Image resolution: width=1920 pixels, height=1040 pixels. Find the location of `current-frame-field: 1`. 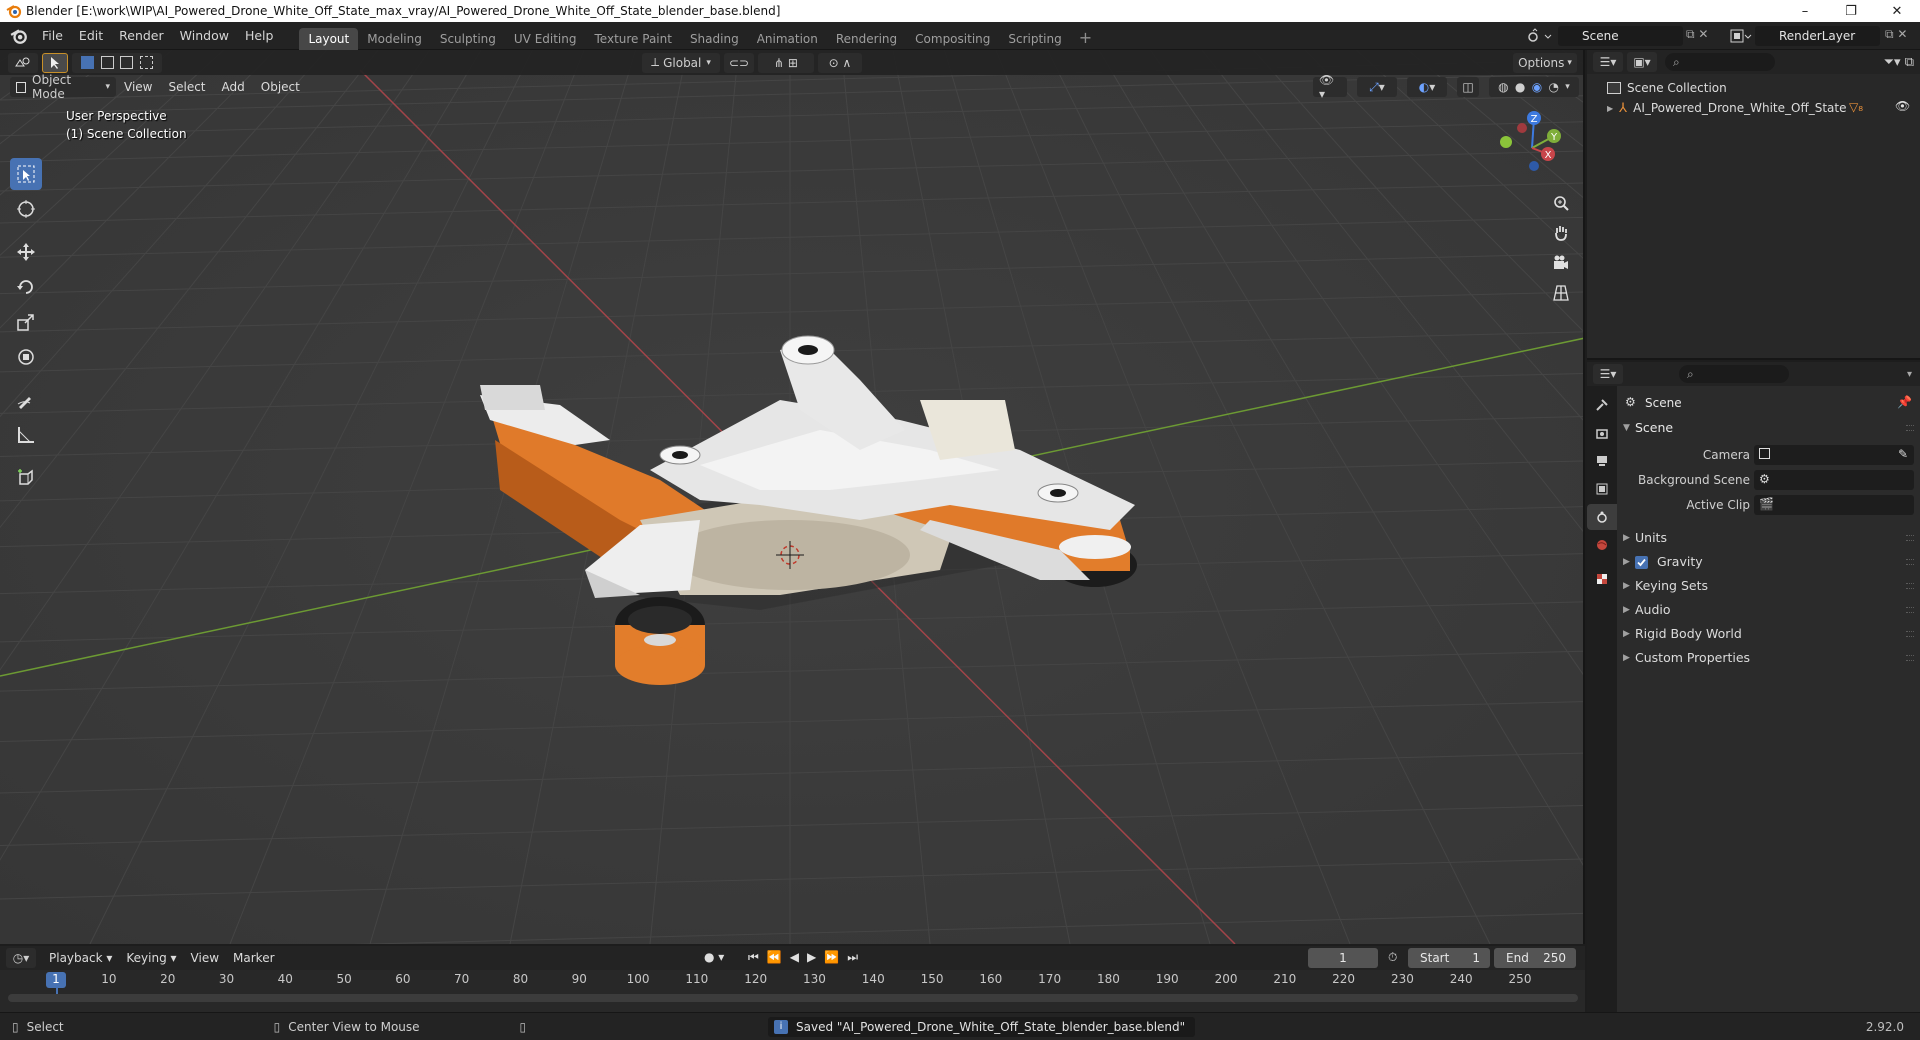

current-frame-field: 1 is located at coordinates (1343, 958).